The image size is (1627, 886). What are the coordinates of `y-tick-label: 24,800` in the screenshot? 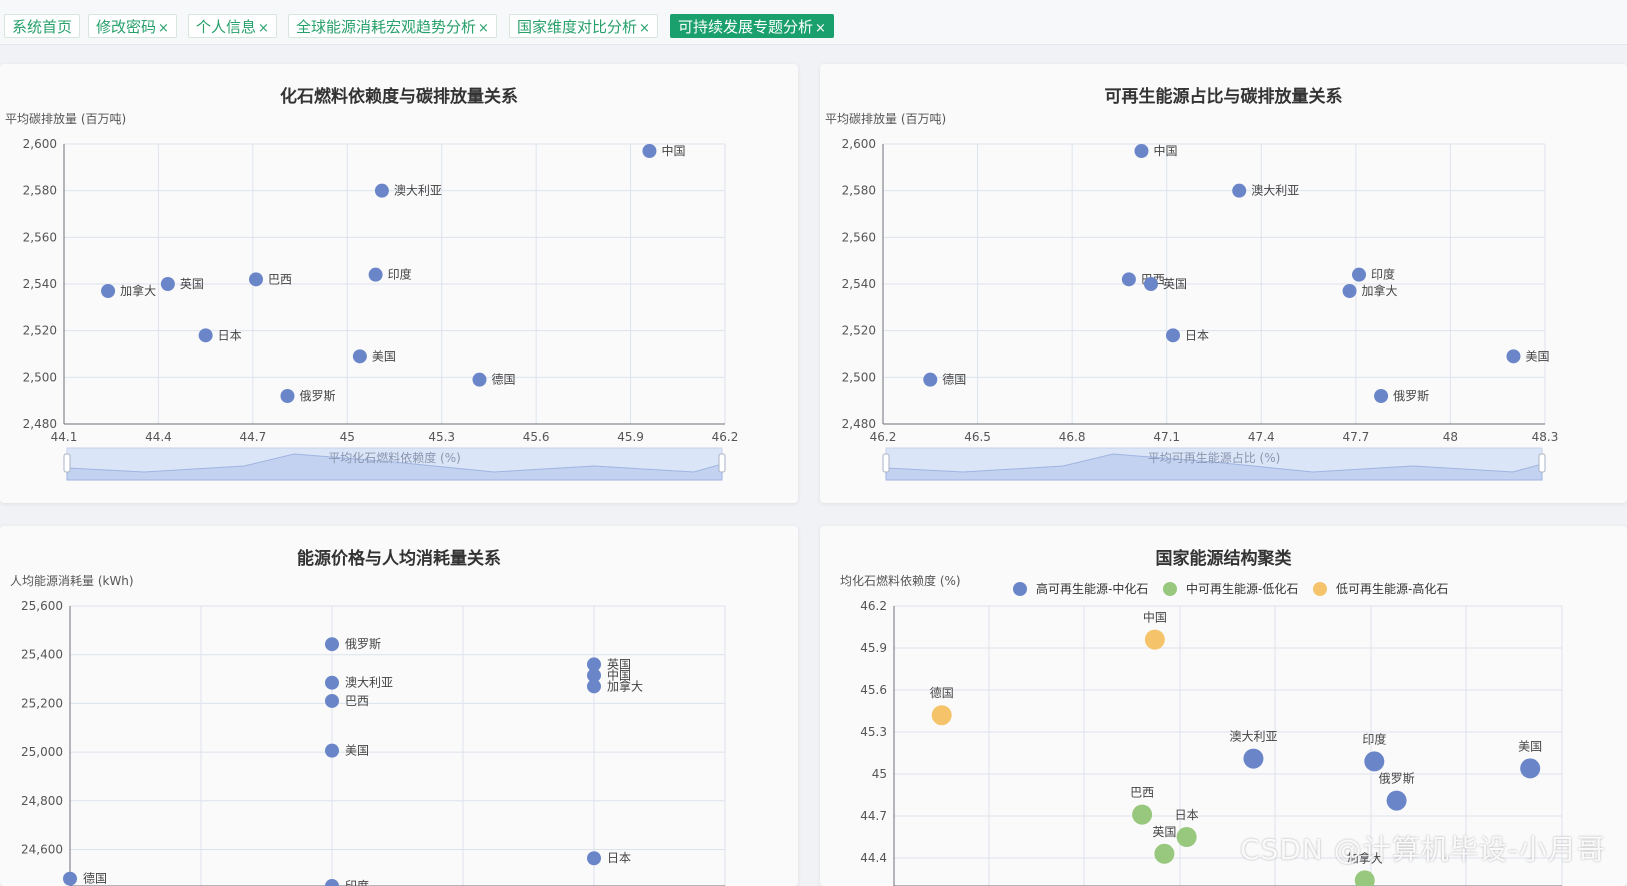 It's located at (42, 801).